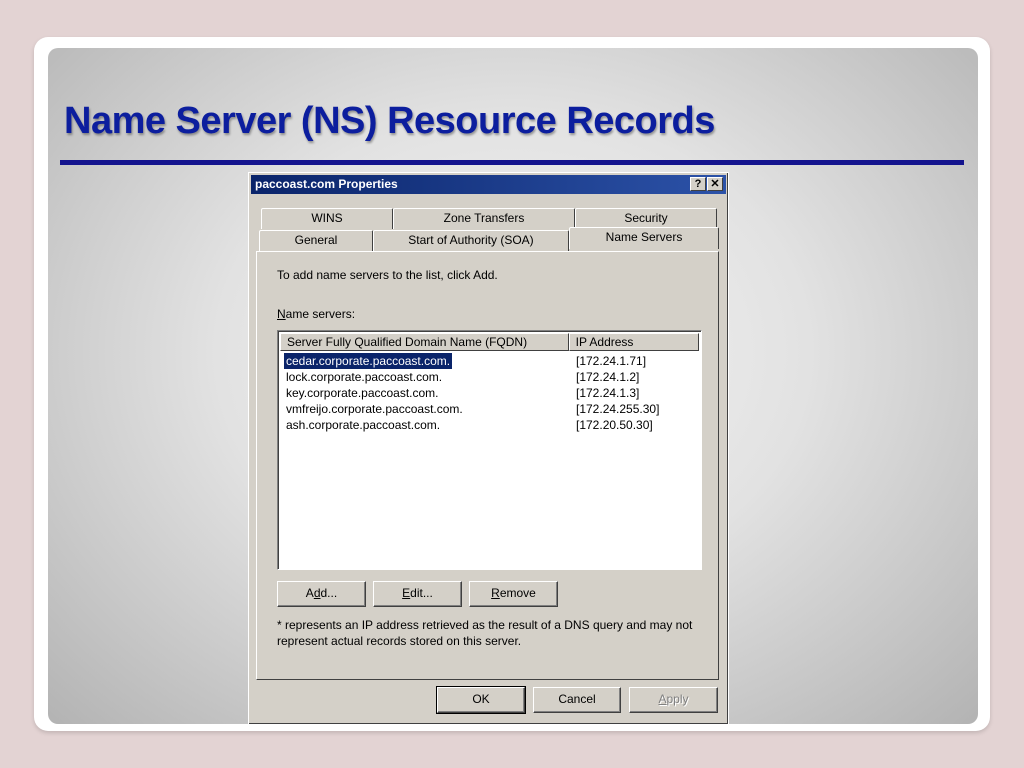 This screenshot has width=1024, height=768. What do you see at coordinates (484, 218) in the screenshot?
I see `tab-zone-transfers: Zone Transfers` at bounding box center [484, 218].